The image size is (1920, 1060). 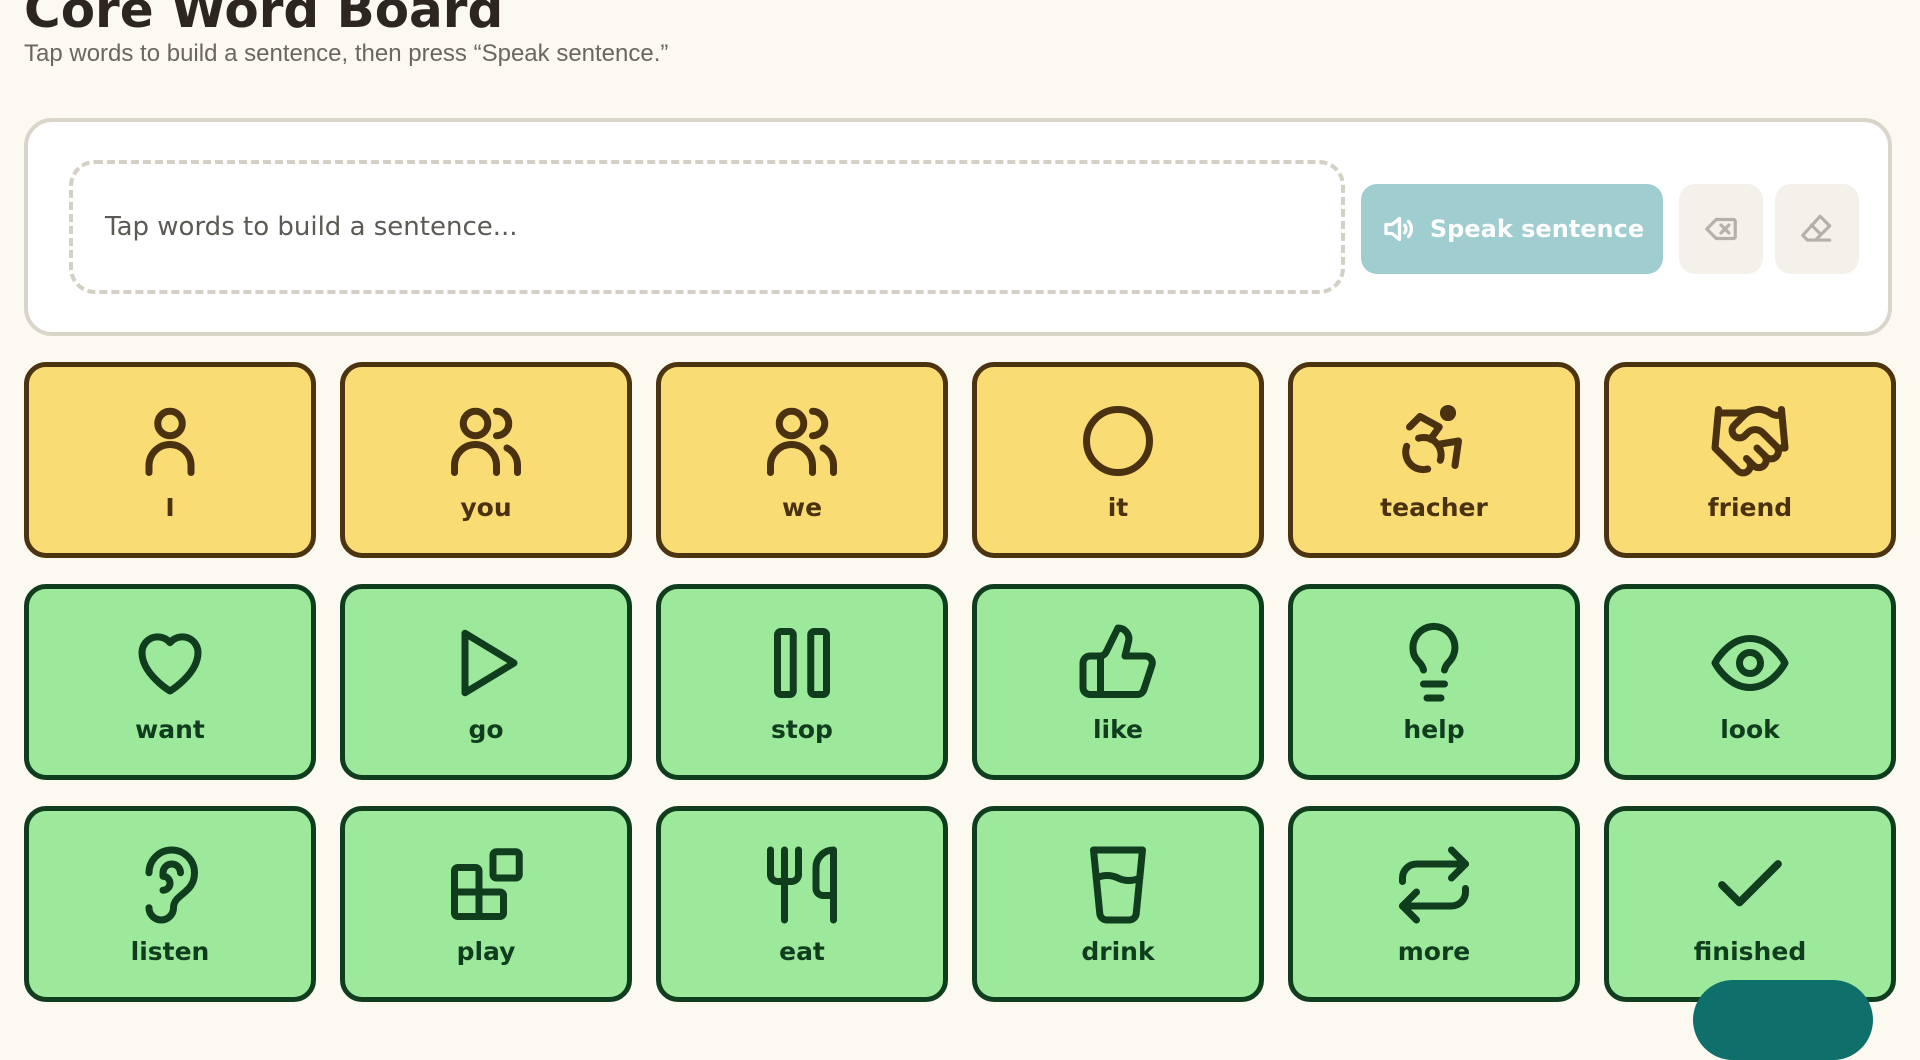 I want to click on word-label: teacher, so click(x=1434, y=507).